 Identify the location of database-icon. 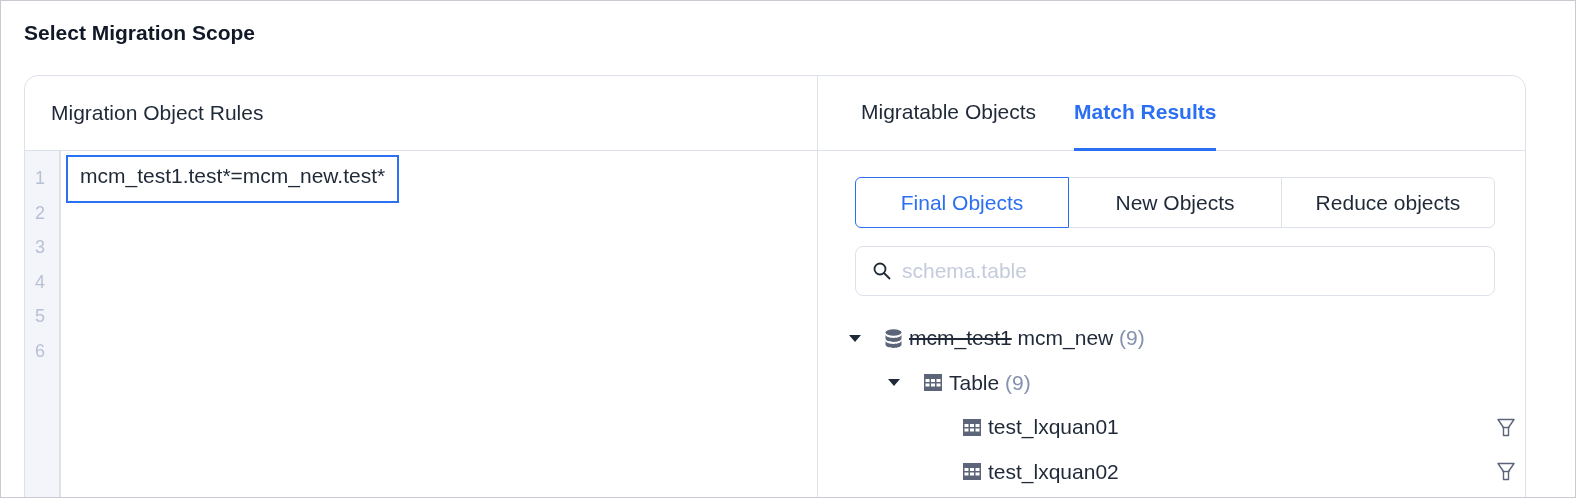
(893, 338).